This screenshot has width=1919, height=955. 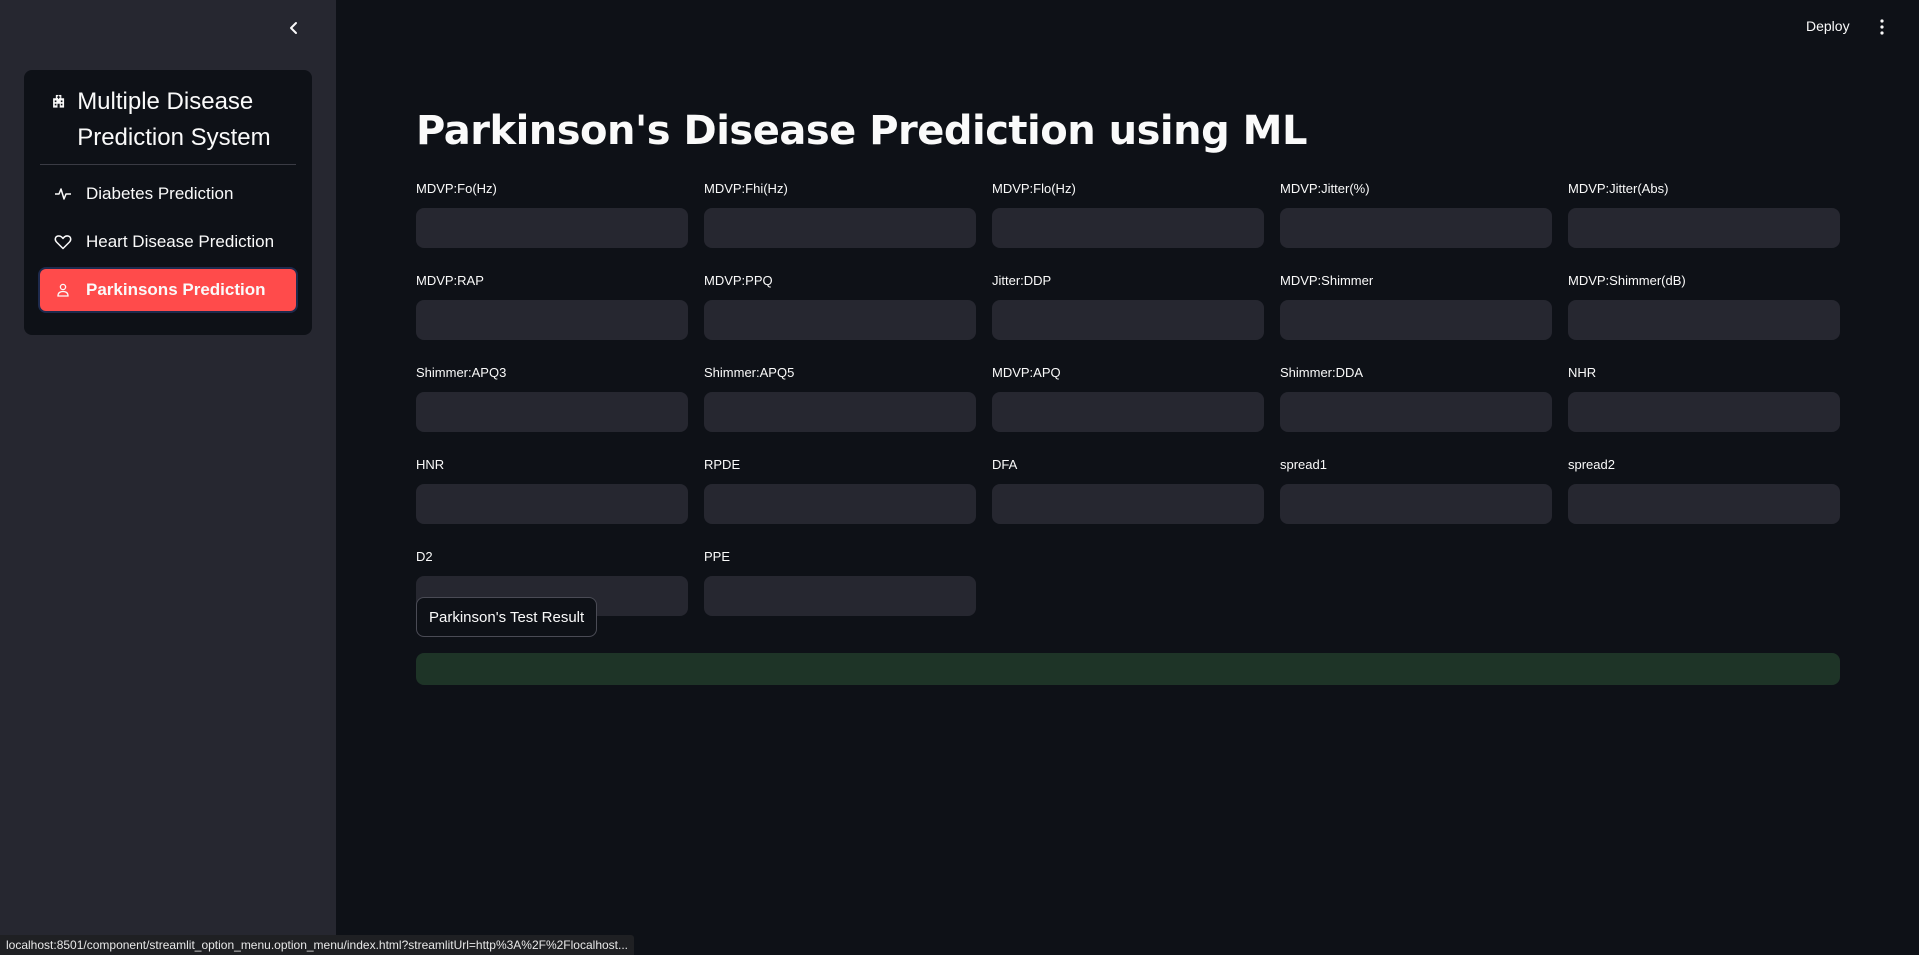 I want to click on input-field: MDVP:Fhi(Hz), so click(x=840, y=214).